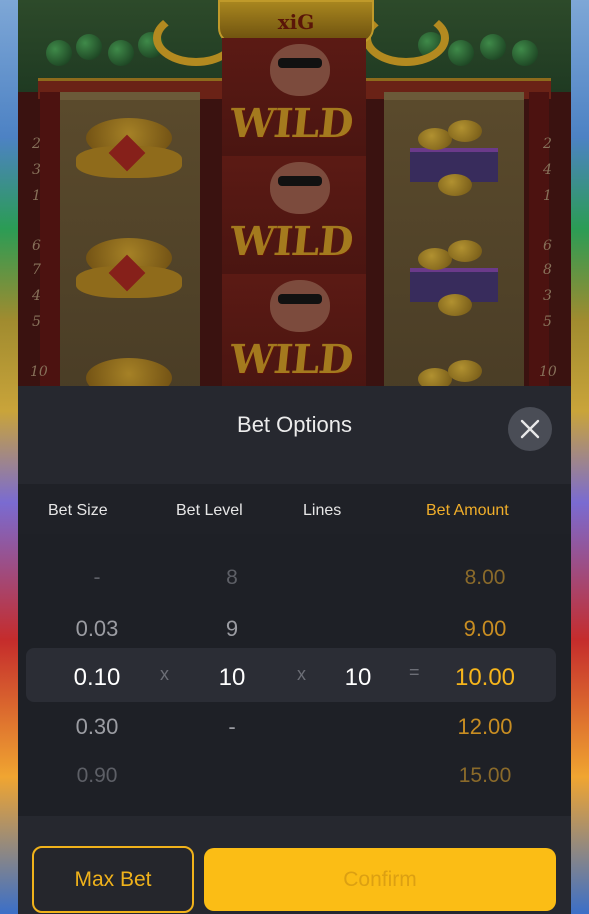 This screenshot has width=589, height=914. What do you see at coordinates (232, 678) in the screenshot?
I see `bet-level-selected: 10` at bounding box center [232, 678].